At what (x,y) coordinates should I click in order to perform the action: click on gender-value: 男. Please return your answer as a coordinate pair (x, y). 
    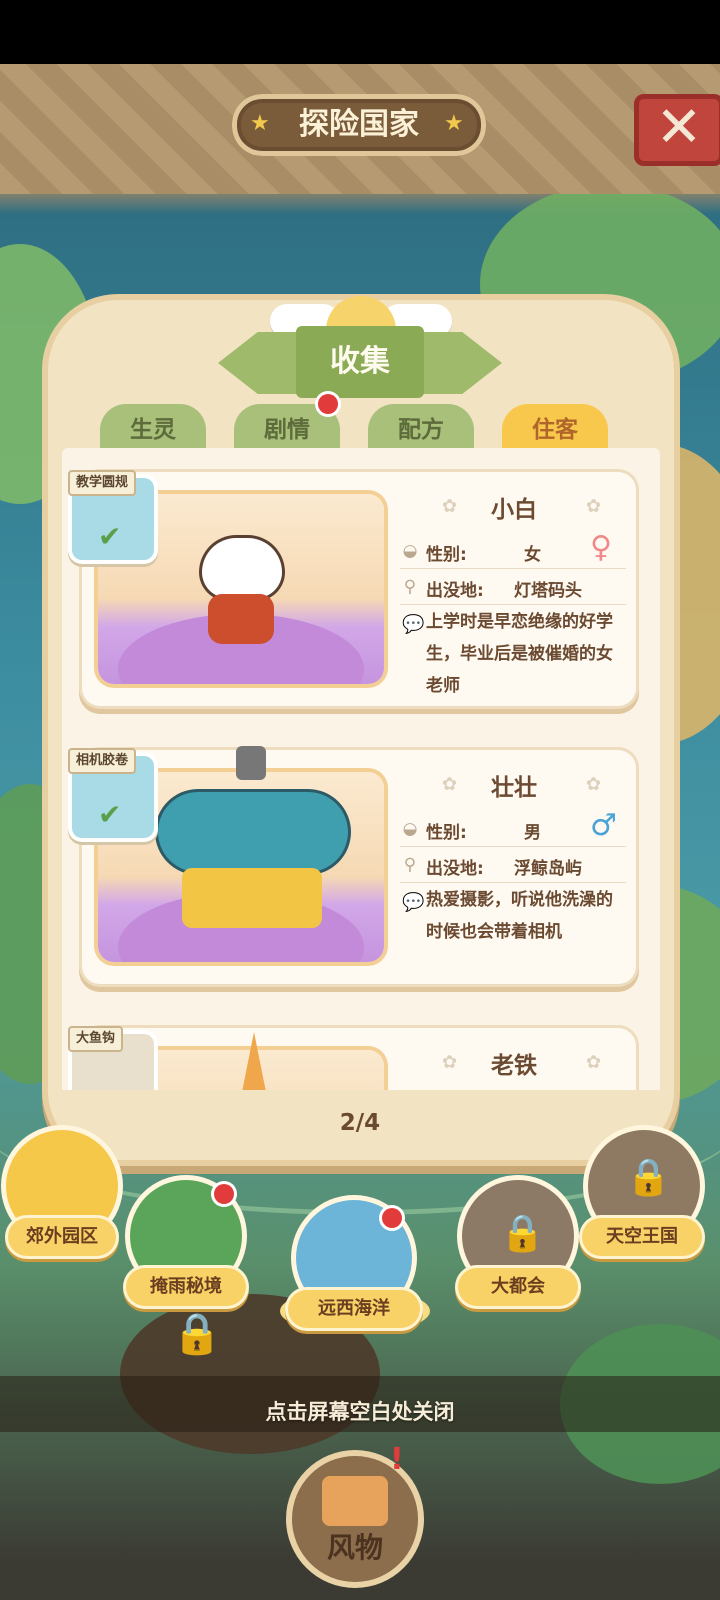
    Looking at the image, I should click on (532, 833).